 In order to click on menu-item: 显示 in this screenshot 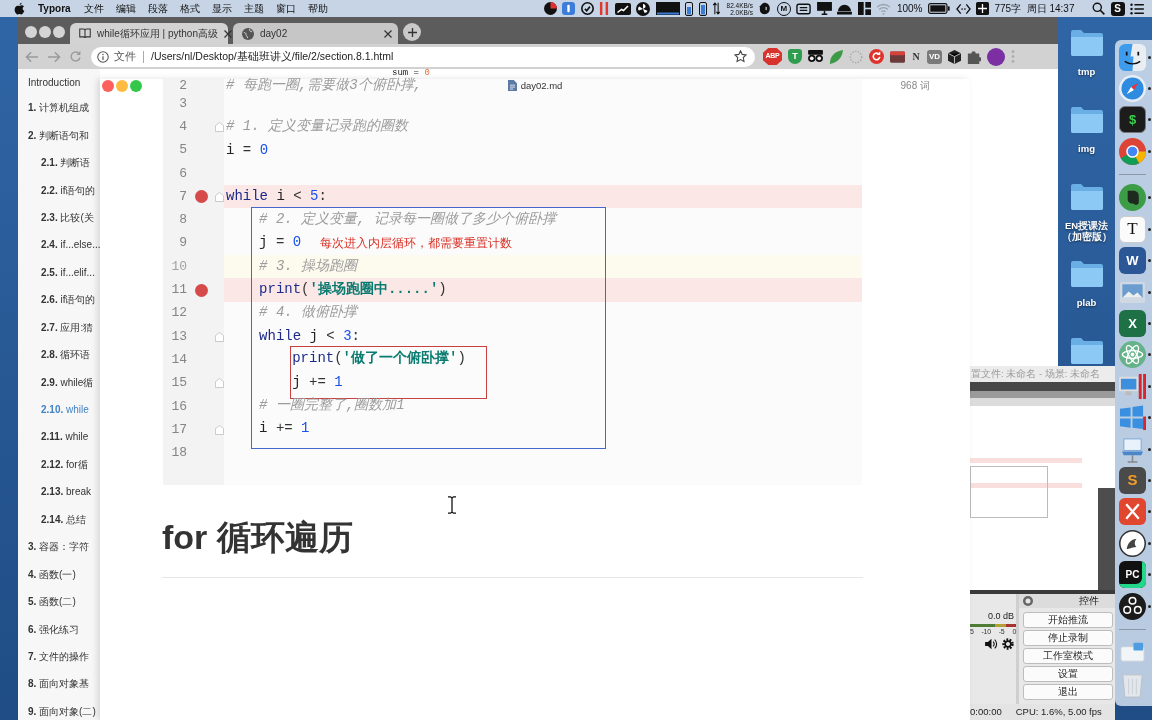, I will do `click(221, 8)`.